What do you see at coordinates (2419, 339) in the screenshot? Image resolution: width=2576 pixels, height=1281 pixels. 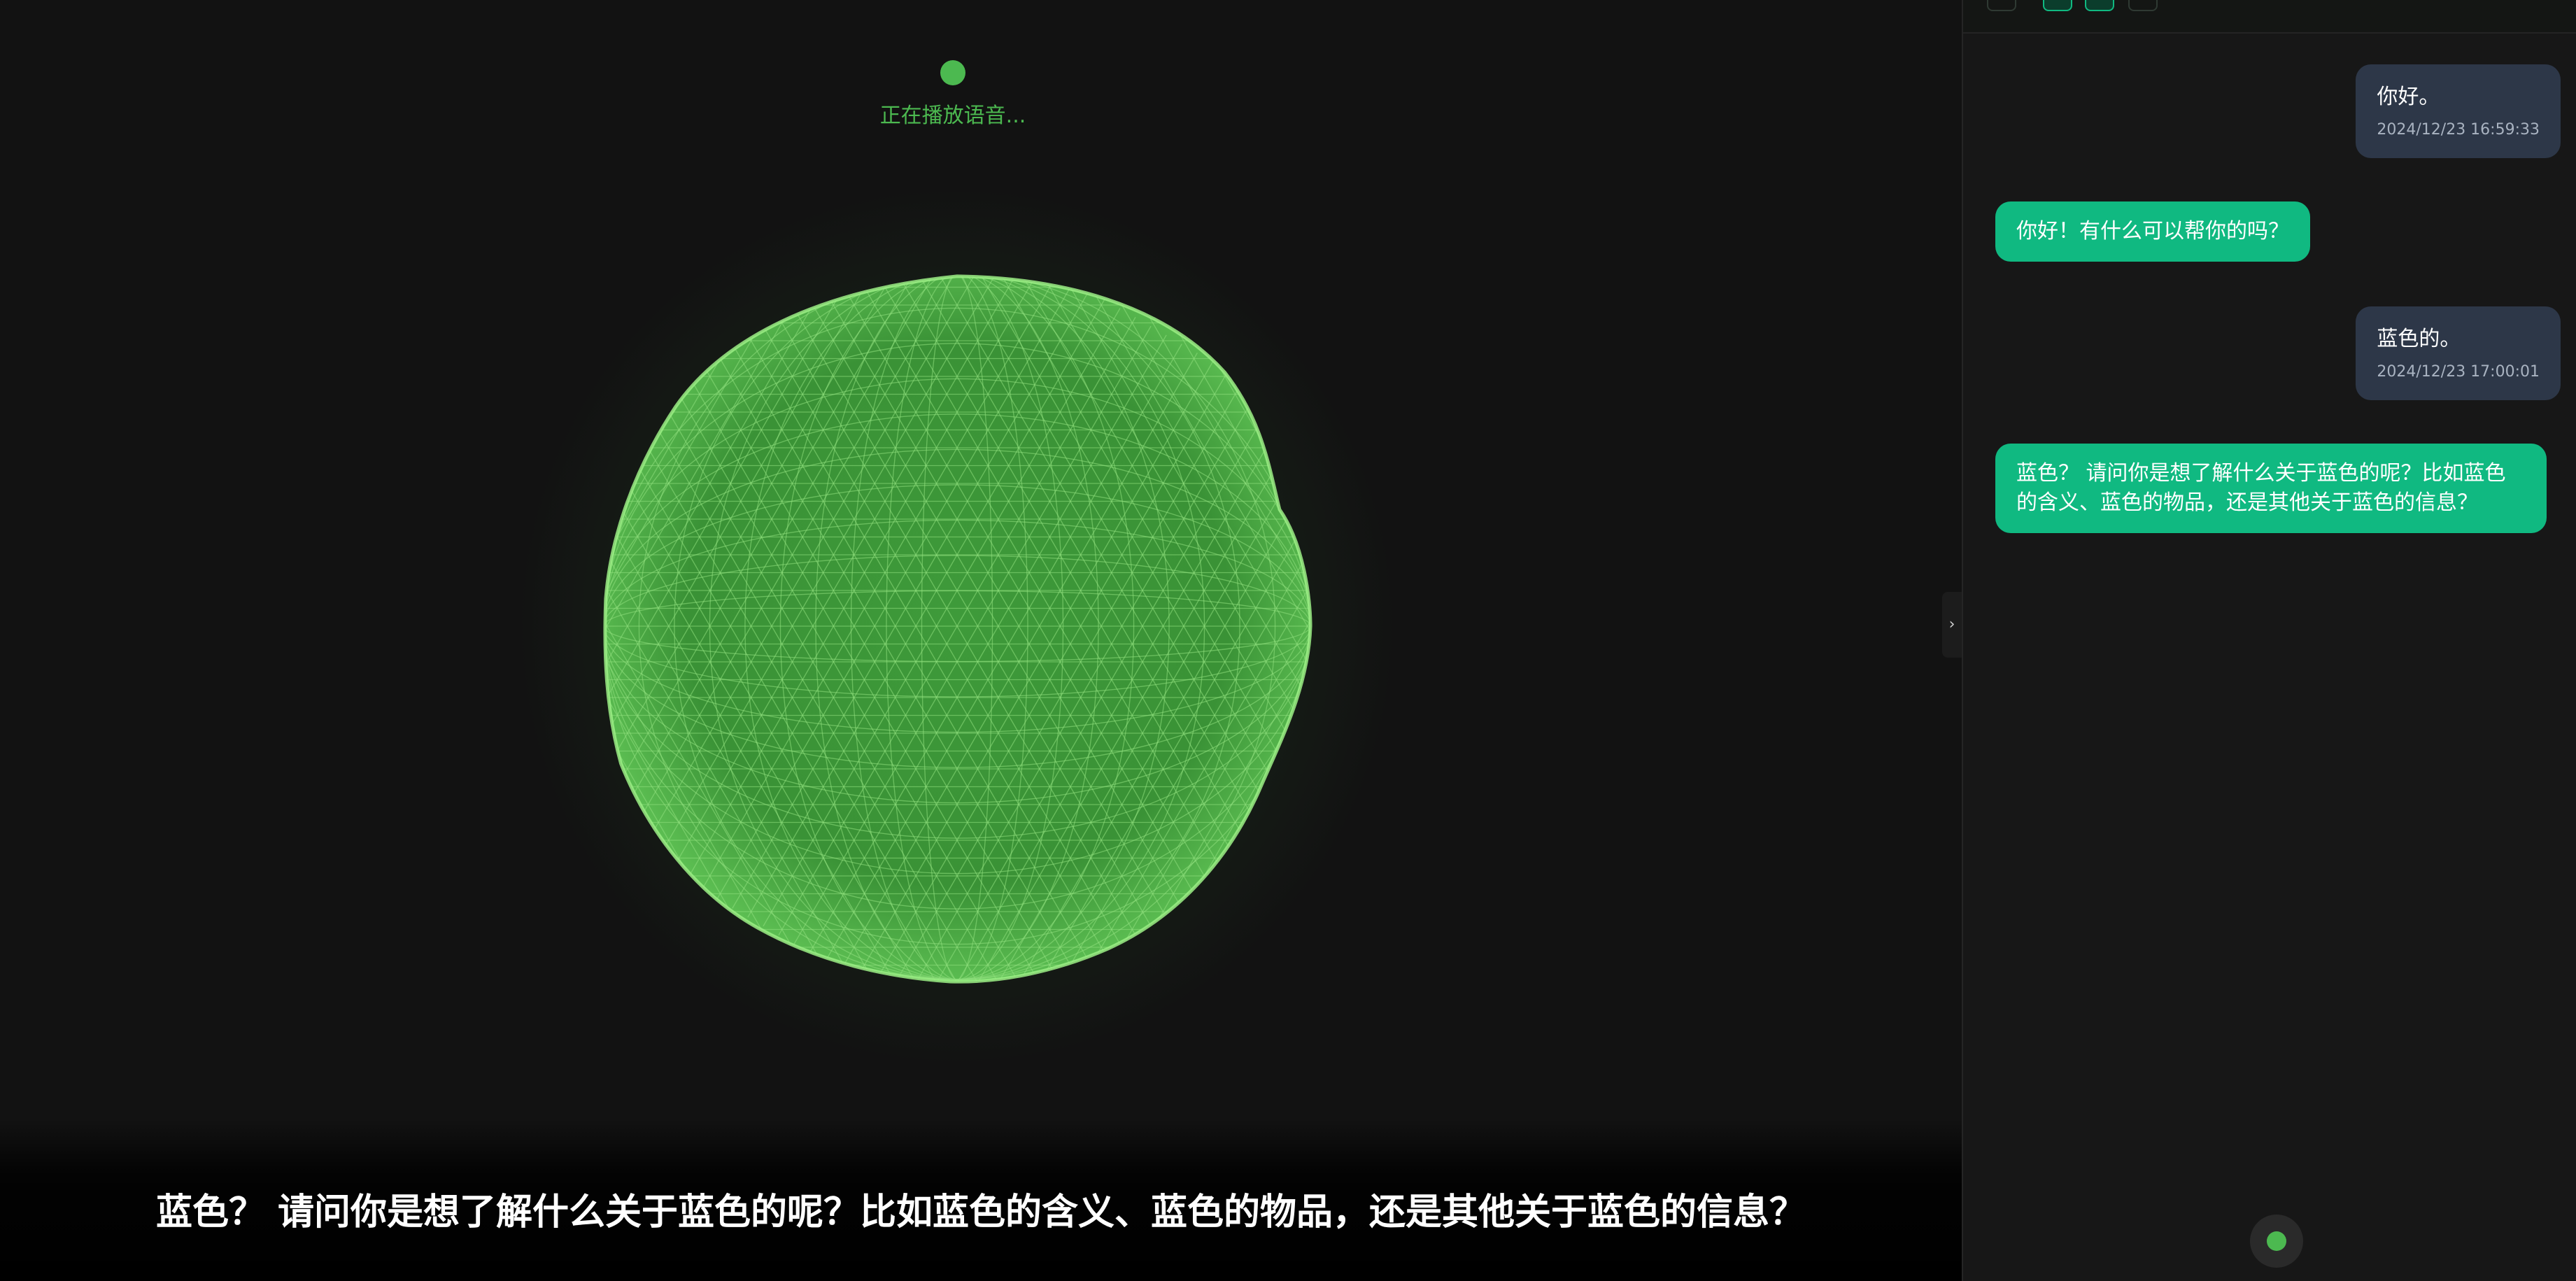 I see `message-text: 蓝色的。` at bounding box center [2419, 339].